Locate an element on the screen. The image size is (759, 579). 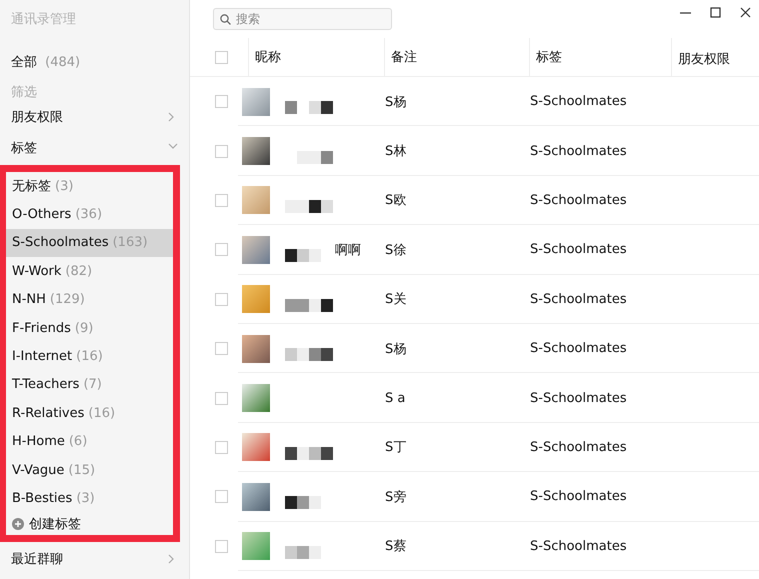
remark-text: S关 is located at coordinates (395, 299).